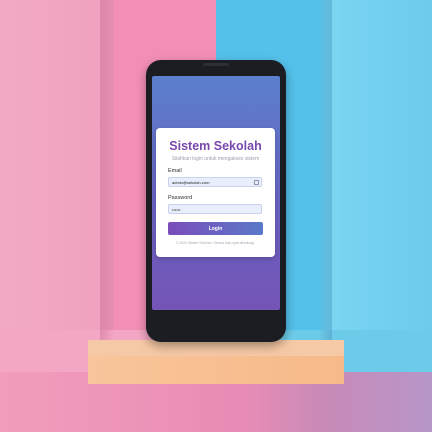 The height and width of the screenshot is (432, 432). I want to click on plinth-front, so click(216, 370).